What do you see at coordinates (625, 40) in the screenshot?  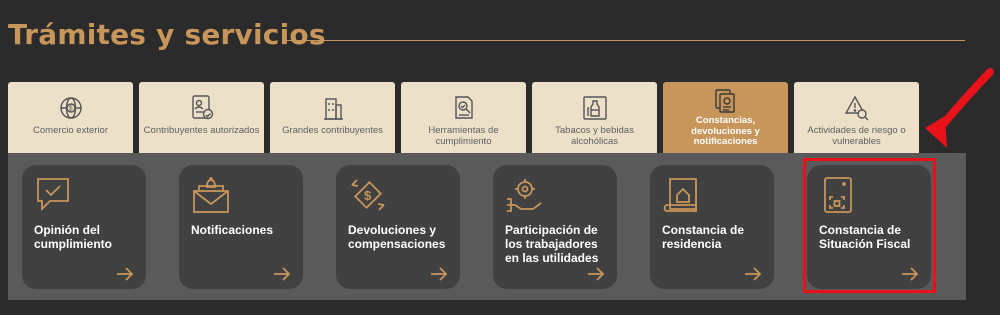 I see `title-divider` at bounding box center [625, 40].